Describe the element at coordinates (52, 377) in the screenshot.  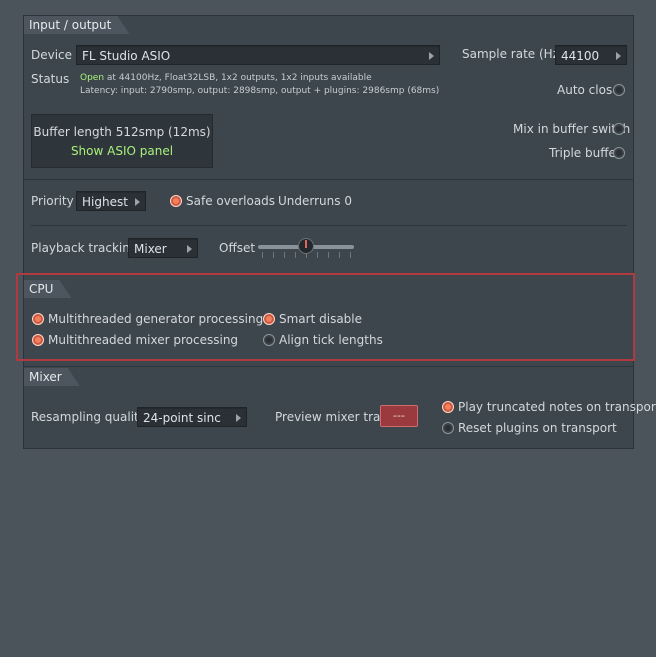
I see `mixer-tab: Mixer` at that location.